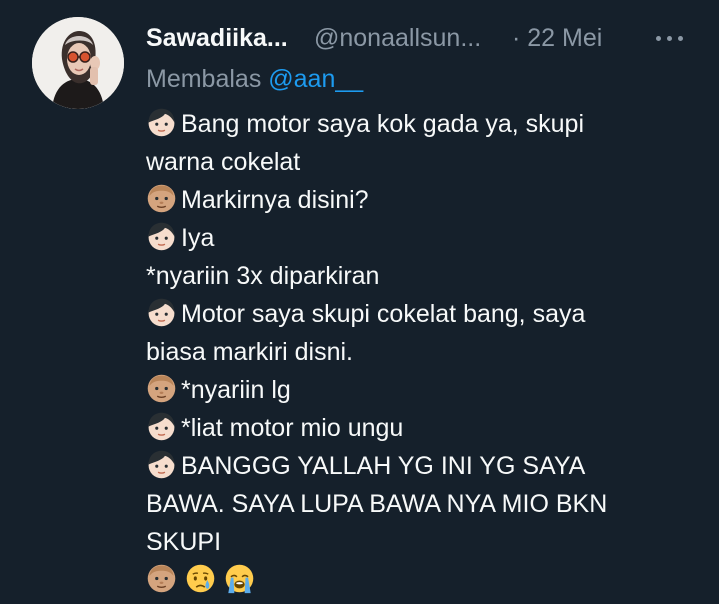  I want to click on tweet-line-text: *nyariin 3x diparkiran, so click(263, 276).